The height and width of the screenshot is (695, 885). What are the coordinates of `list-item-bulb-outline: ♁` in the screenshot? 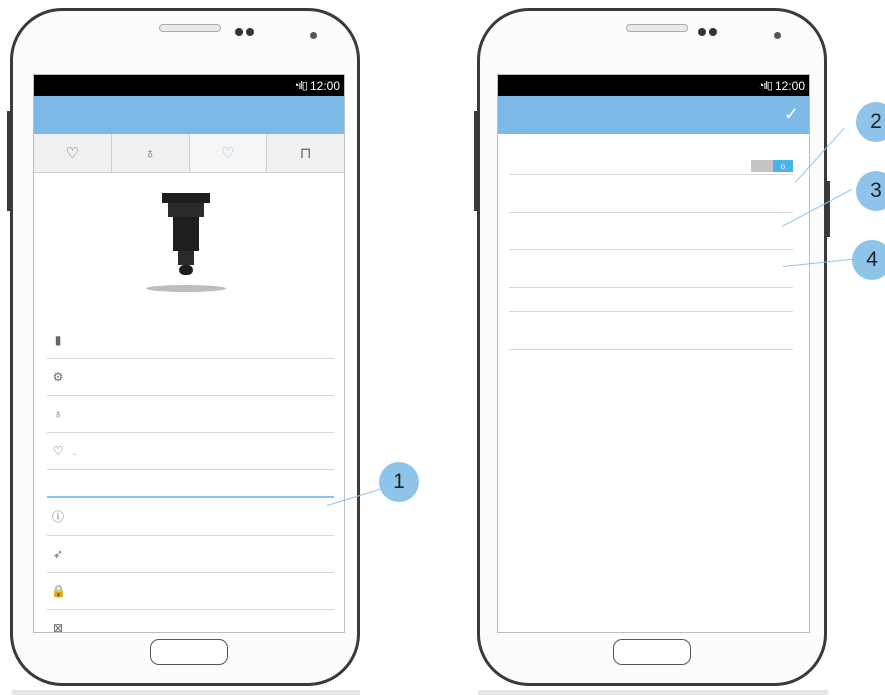 It's located at (190, 414).